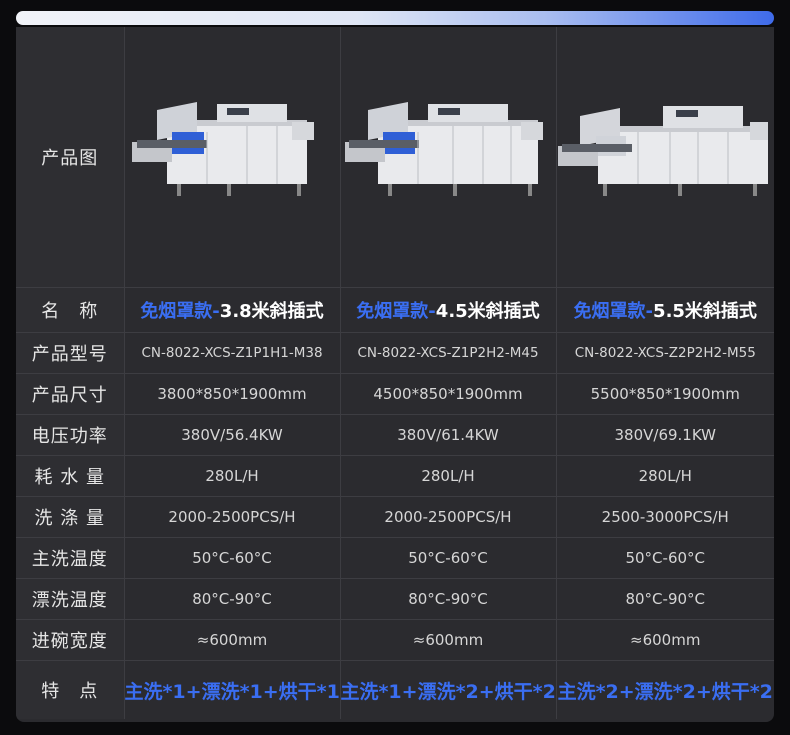  What do you see at coordinates (665, 394) in the screenshot?
I see `size-3: 5500*850*1900mm` at bounding box center [665, 394].